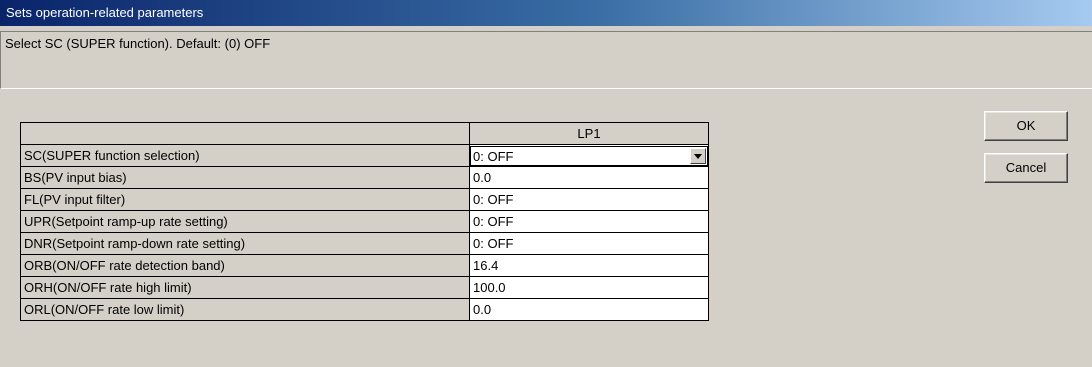 The image size is (1092, 367). Describe the element at coordinates (245, 221) in the screenshot. I see `row-label: UPR(Setpoint ramp-up rate setting)` at that location.